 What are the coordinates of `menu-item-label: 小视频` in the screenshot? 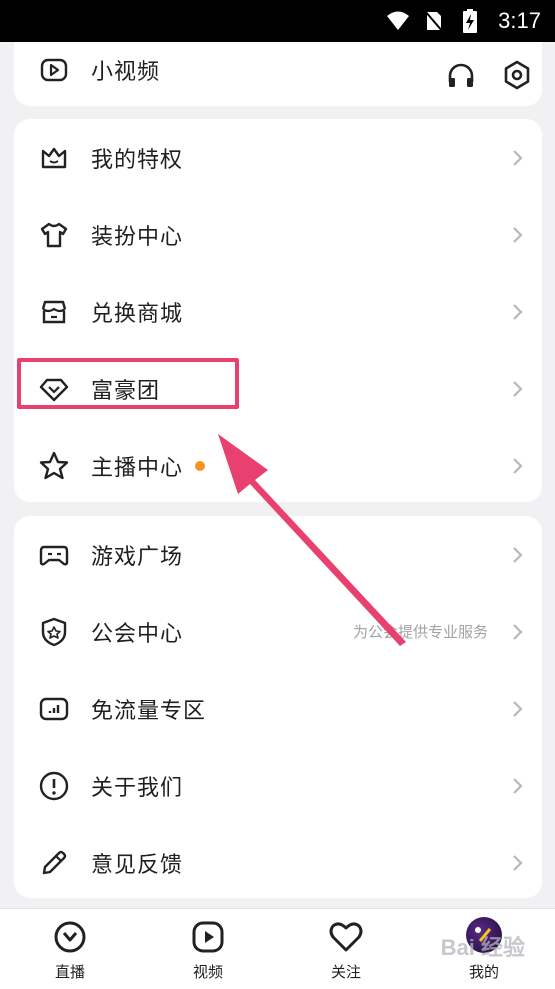 It's located at (126, 72).